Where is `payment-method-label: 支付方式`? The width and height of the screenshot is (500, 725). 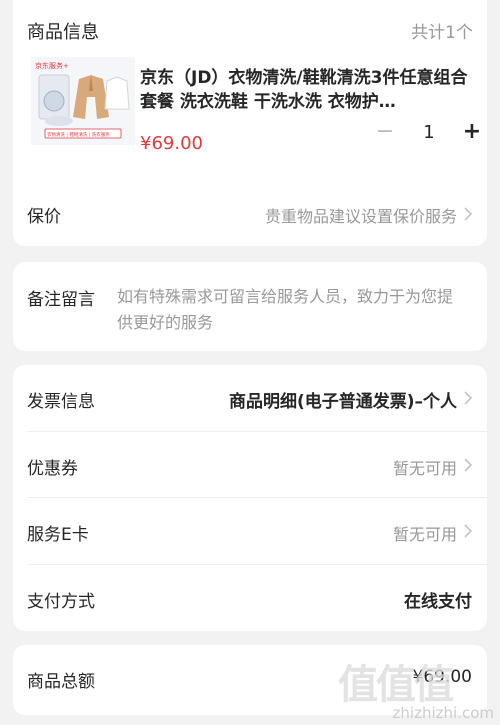 payment-method-label: 支付方式 is located at coordinates (61, 602).